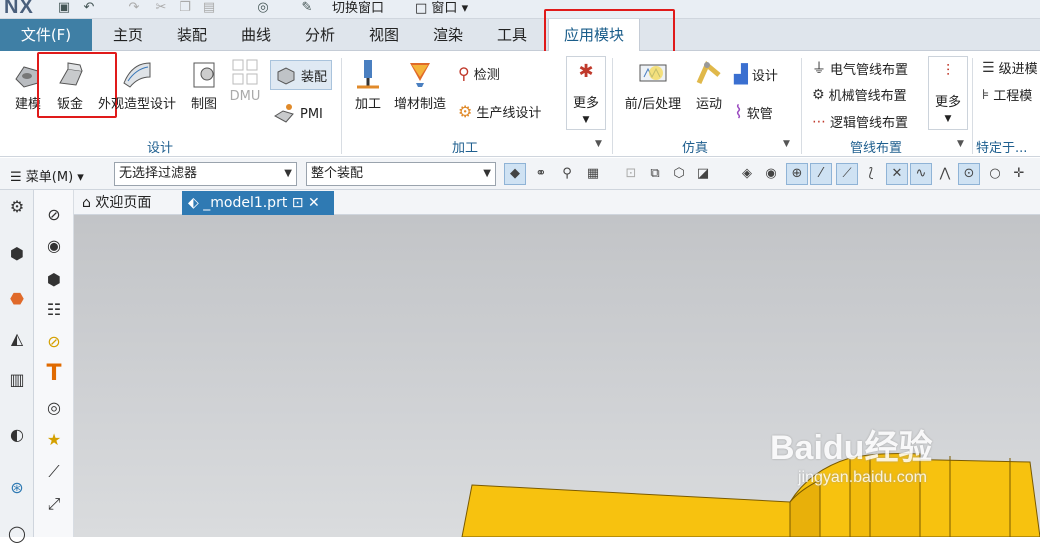 The height and width of the screenshot is (548, 1040). What do you see at coordinates (116, 203) in the screenshot?
I see `tab-welcome-page: ⌂ 欢迎页面` at bounding box center [116, 203].